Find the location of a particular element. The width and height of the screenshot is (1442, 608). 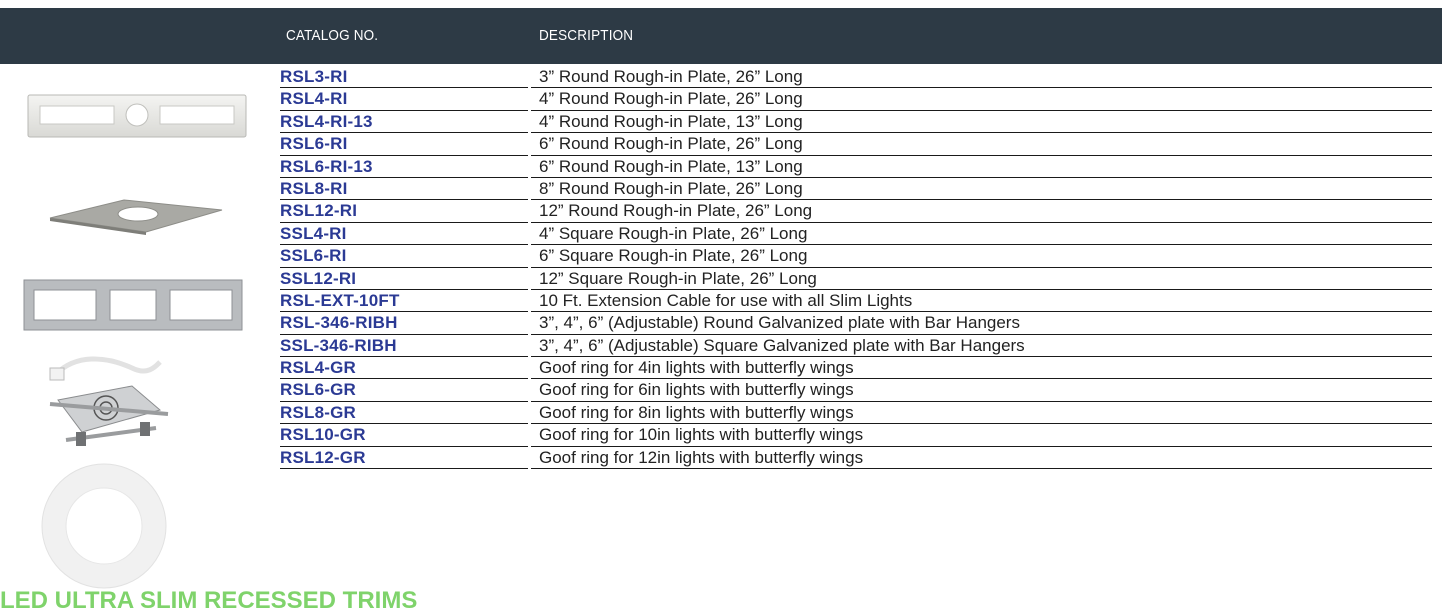

product-description: 4” Square Rough-in Plate, 26” Long is located at coordinates (981, 234).